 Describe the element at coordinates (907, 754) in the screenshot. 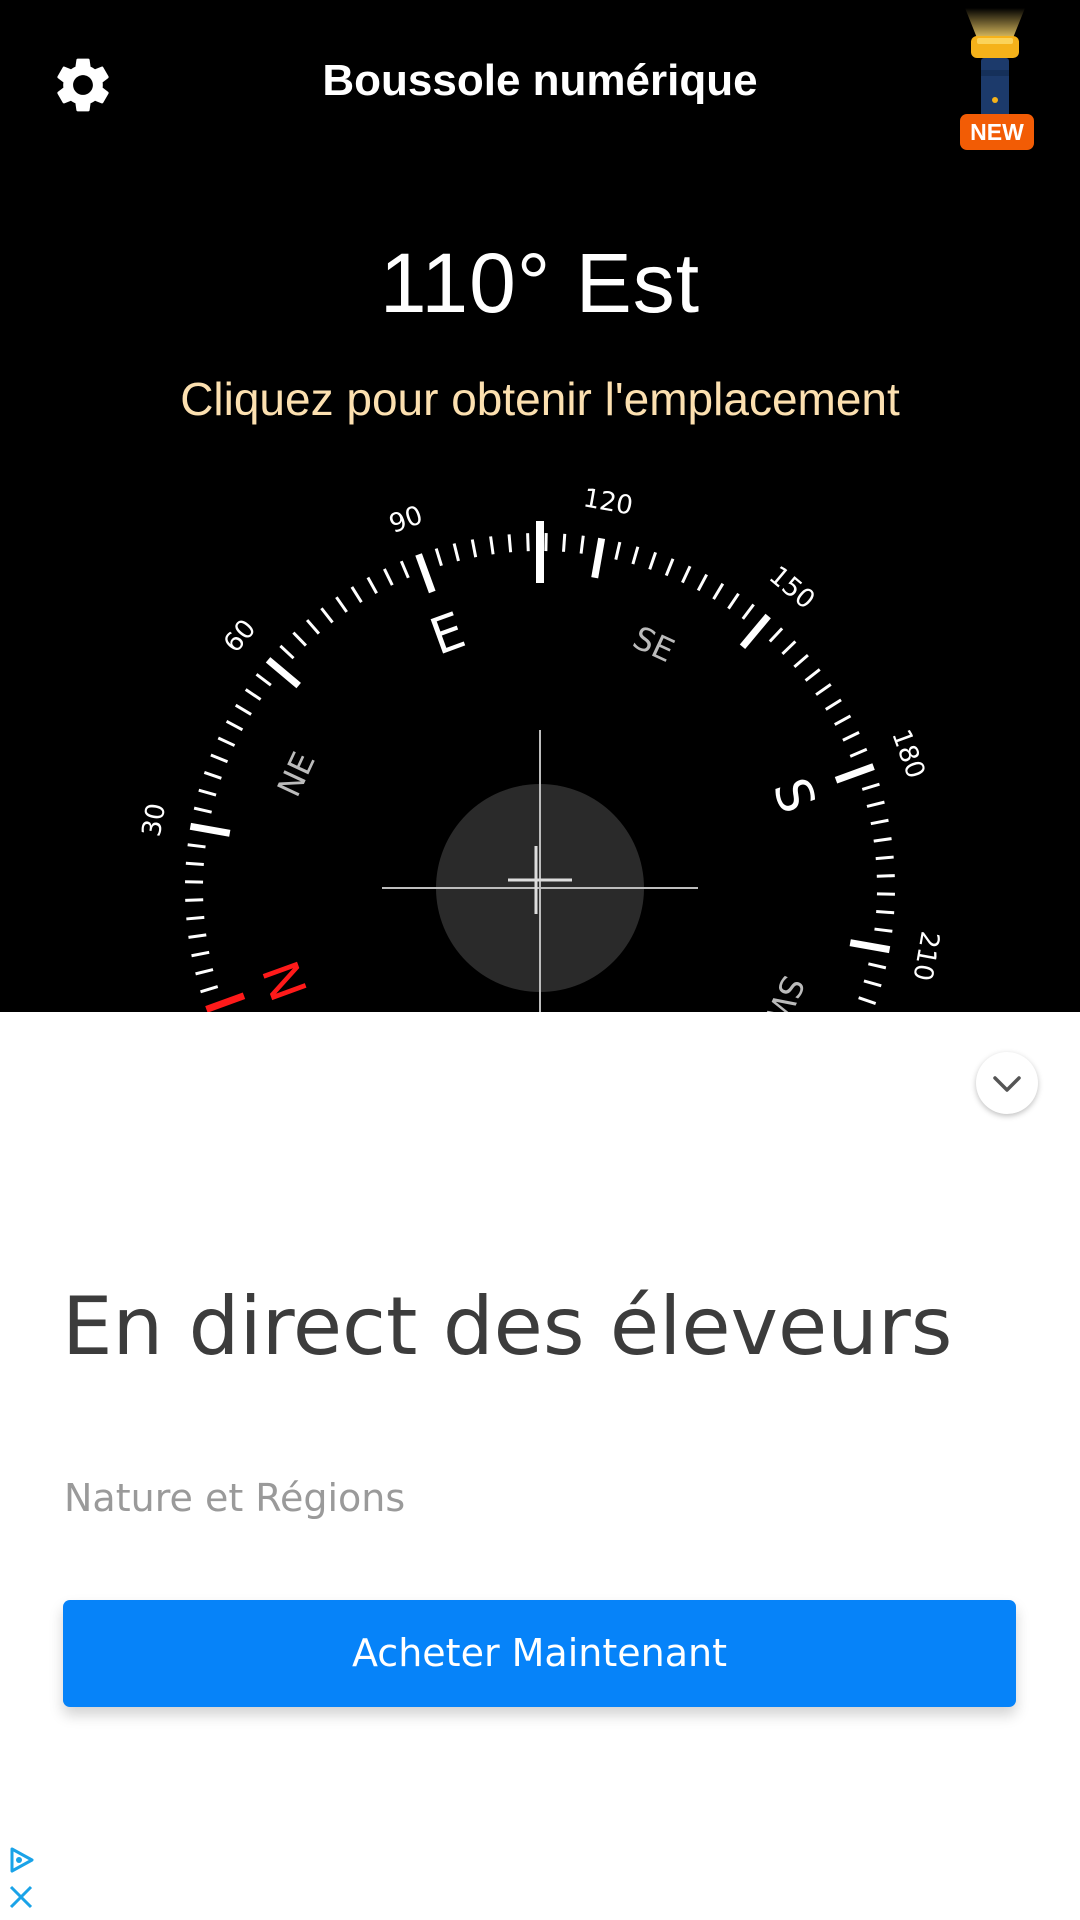

I see `compass-degree-label: 180` at that location.